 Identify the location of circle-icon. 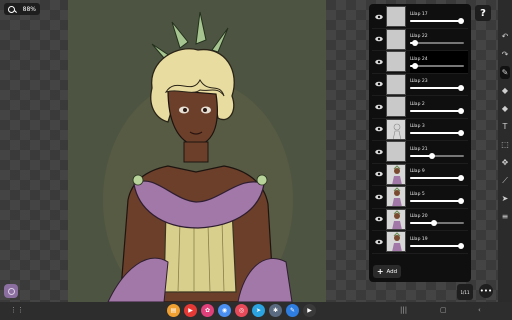
(11, 291).